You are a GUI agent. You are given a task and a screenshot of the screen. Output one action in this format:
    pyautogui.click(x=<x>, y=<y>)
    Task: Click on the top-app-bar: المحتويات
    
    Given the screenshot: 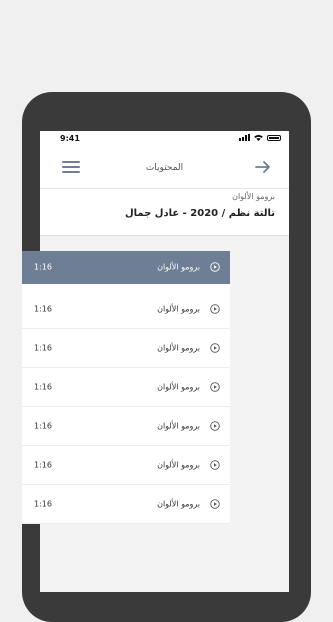 What is the action you would take?
    pyautogui.click(x=164, y=168)
    